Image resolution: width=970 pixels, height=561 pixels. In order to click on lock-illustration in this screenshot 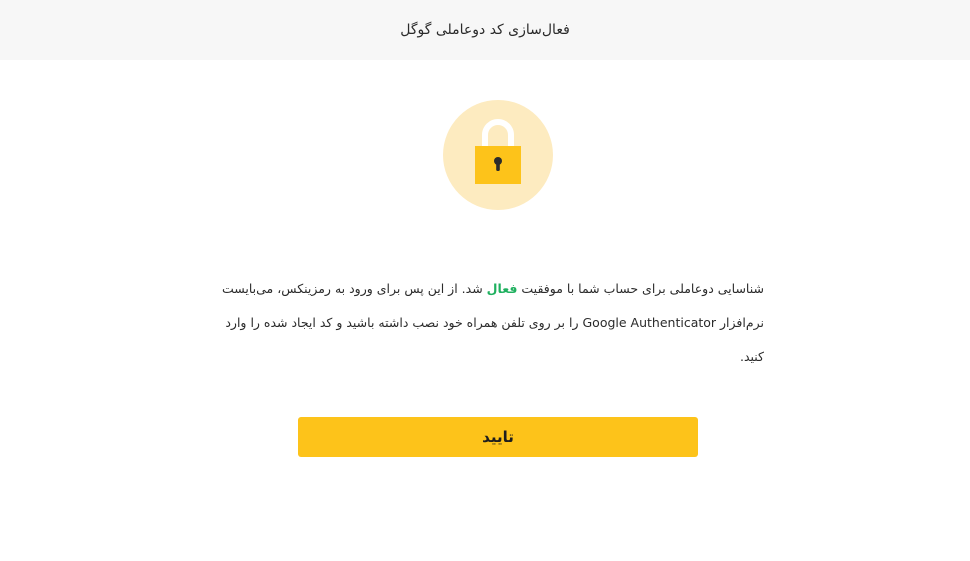, I will do `click(498, 155)`.